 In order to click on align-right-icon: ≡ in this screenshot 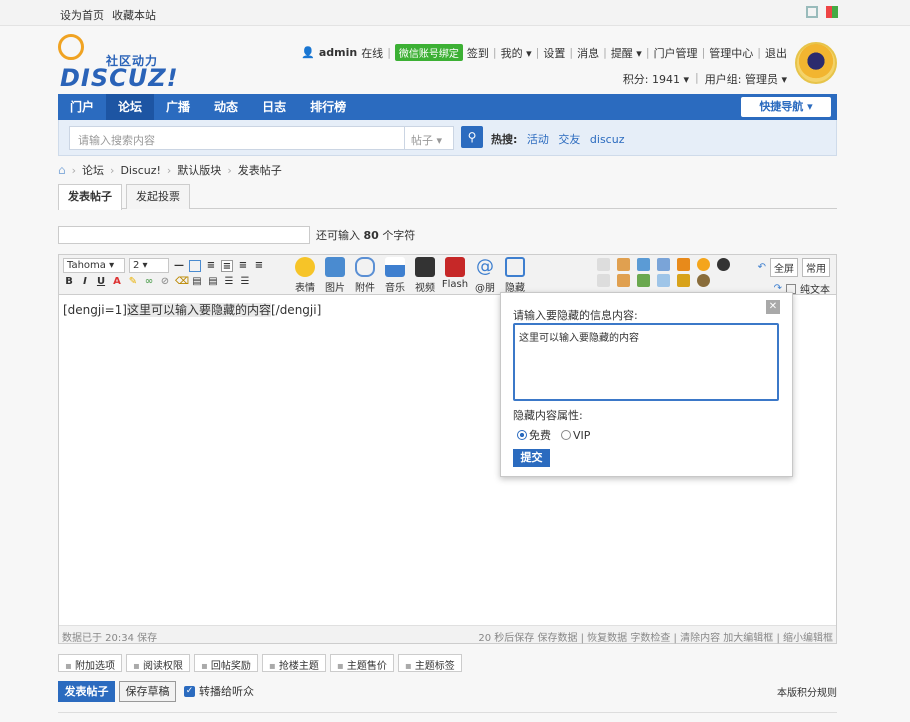, I will do `click(243, 266)`.